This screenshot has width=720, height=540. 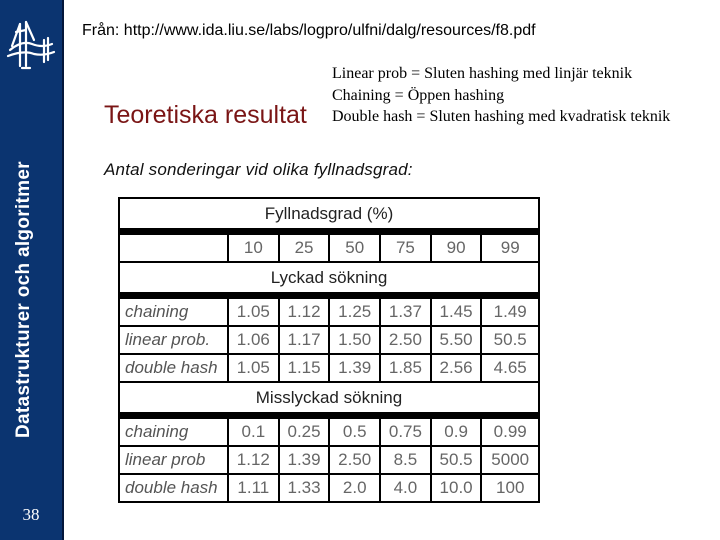 I want to click on cell: 4.0, so click(x=405, y=488).